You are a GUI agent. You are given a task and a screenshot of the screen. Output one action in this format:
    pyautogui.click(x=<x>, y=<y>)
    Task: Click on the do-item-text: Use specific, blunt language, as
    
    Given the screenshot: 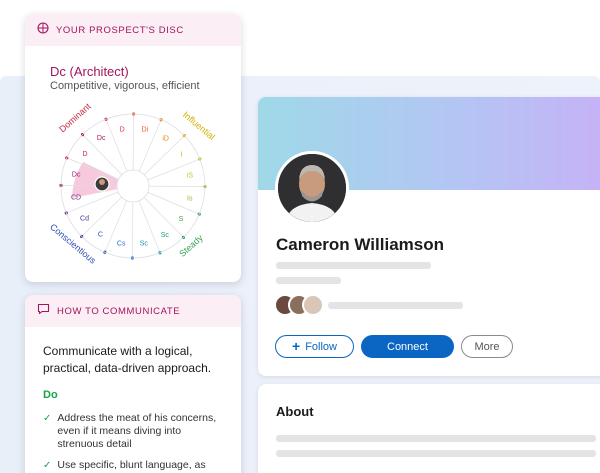 What is the action you would take?
    pyautogui.click(x=131, y=465)
    